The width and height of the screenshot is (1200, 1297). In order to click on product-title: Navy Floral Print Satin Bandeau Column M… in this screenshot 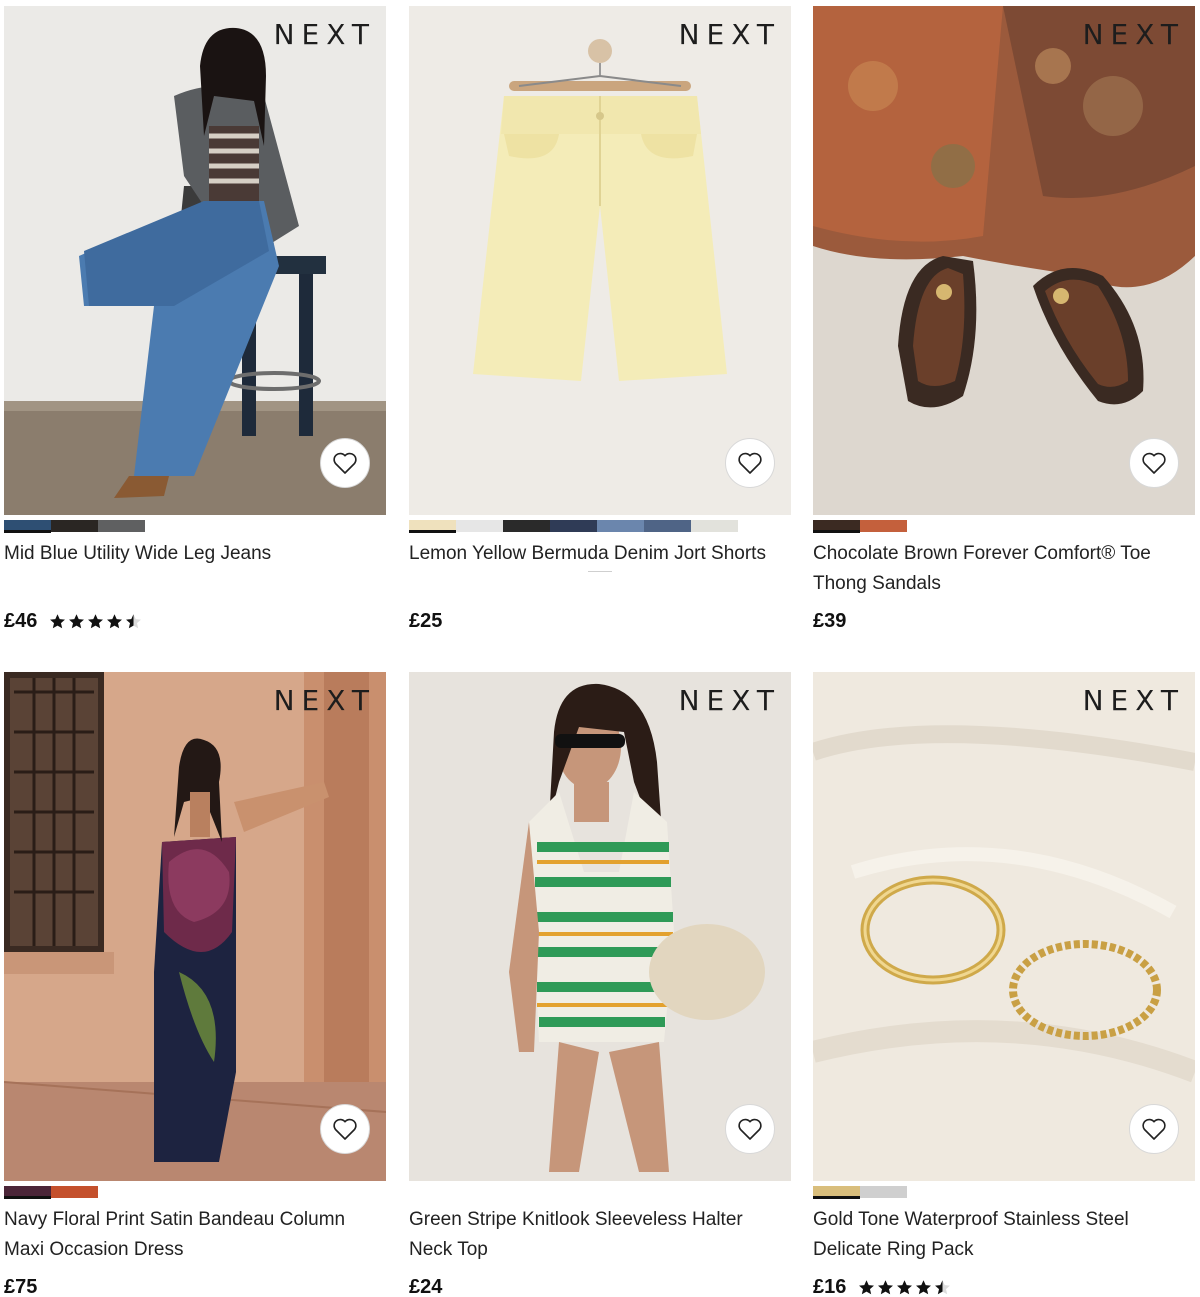, I will do `click(195, 1235)`.